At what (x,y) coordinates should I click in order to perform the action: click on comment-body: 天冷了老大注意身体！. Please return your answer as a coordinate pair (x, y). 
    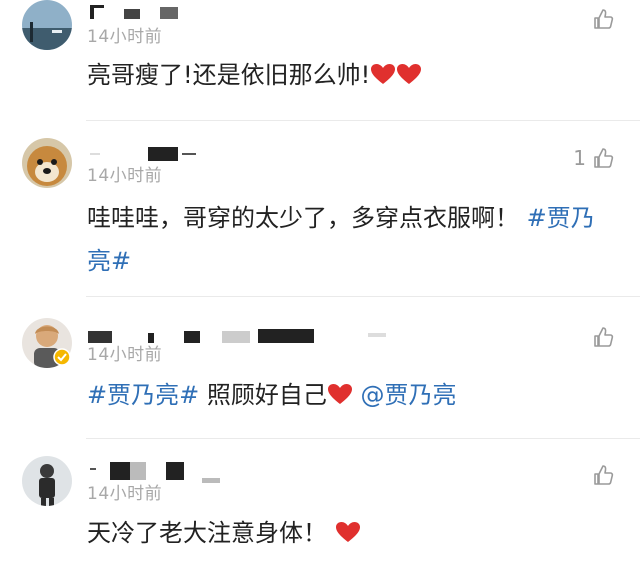
    Looking at the image, I should click on (207, 533).